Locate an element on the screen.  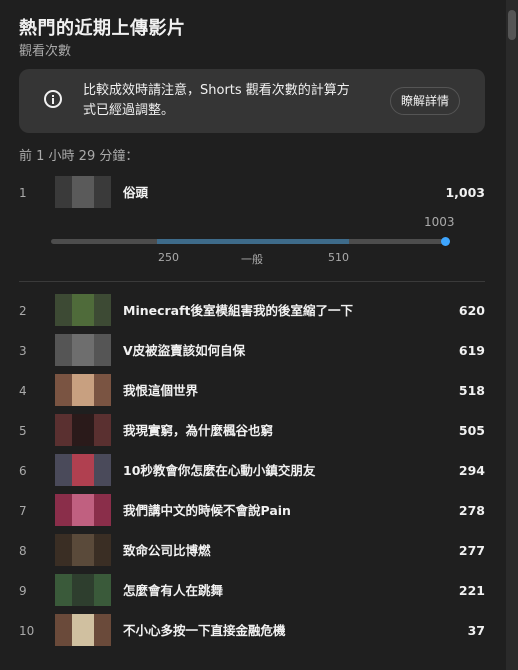
video-row: 2 Minecraft後室模組害我的後室縮了一下 620 is located at coordinates (253, 311).